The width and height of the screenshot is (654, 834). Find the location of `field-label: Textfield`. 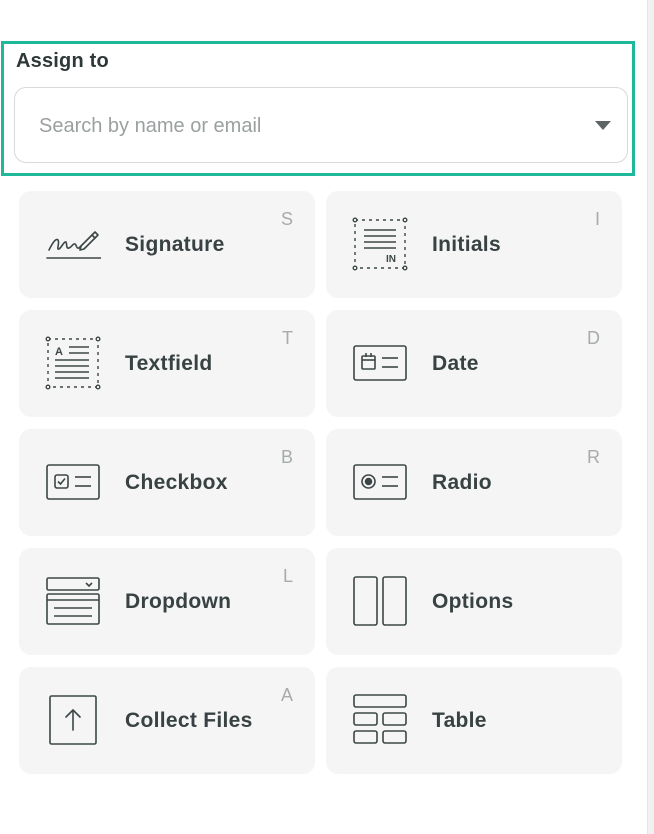

field-label: Textfield is located at coordinates (169, 363).